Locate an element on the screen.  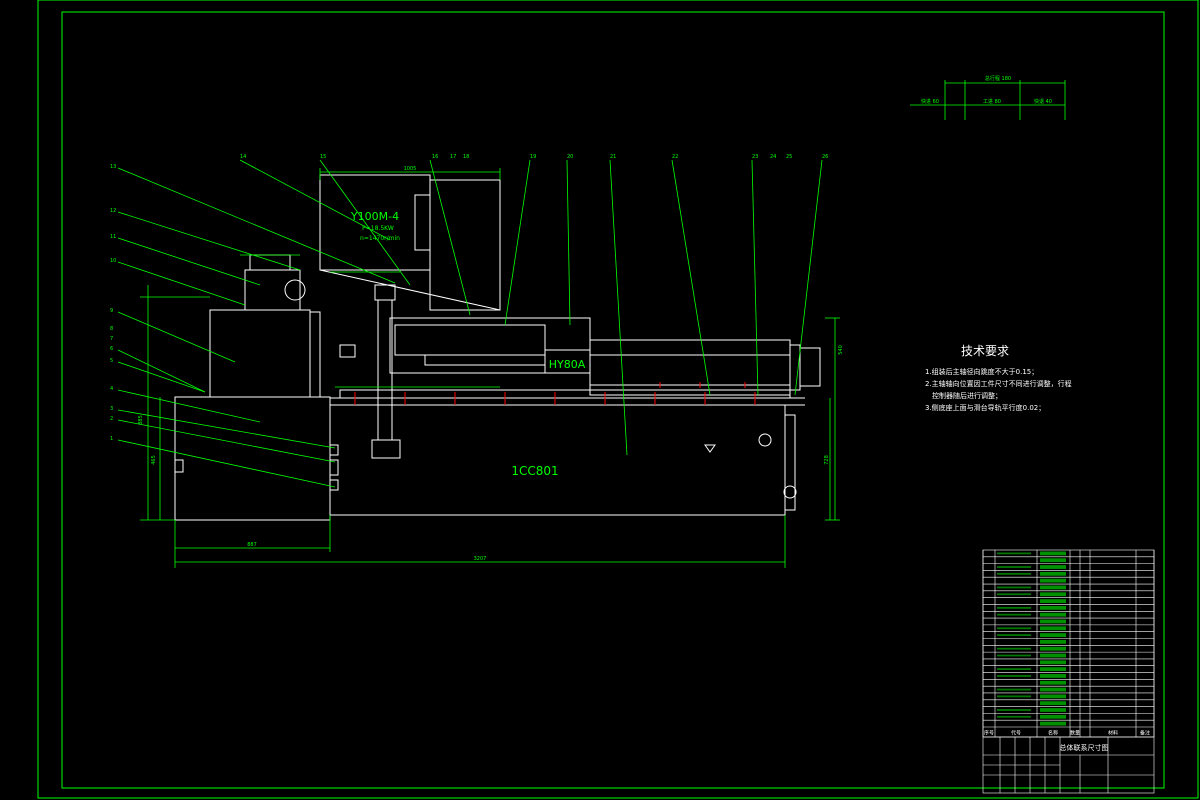
callout-1: 1 is located at coordinates (111, 439).